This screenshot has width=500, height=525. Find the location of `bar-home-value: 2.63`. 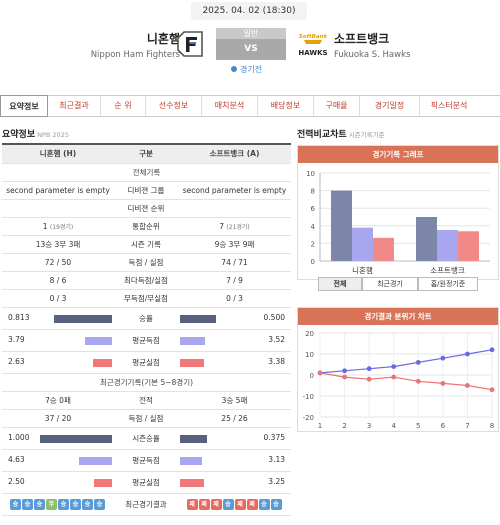

bar-home-value: 2.63 is located at coordinates (16, 361).